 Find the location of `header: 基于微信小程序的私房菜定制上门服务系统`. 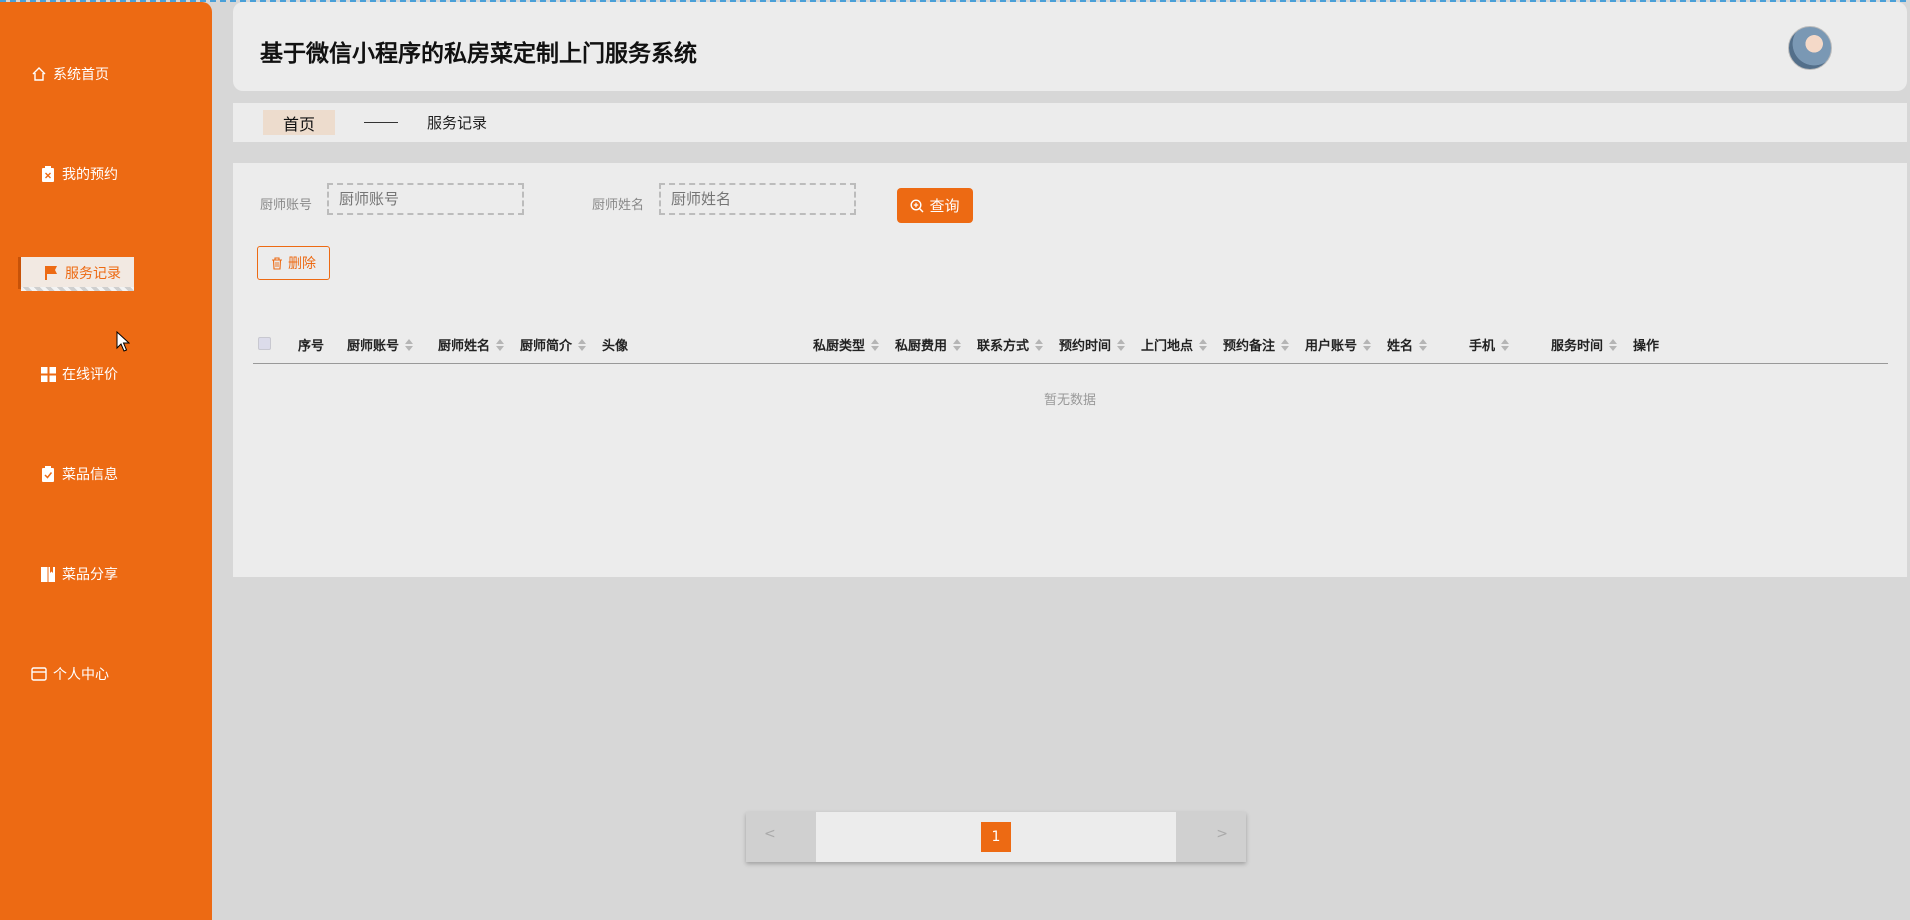

header: 基于微信小程序的私房菜定制上门服务系统 is located at coordinates (1070, 46).